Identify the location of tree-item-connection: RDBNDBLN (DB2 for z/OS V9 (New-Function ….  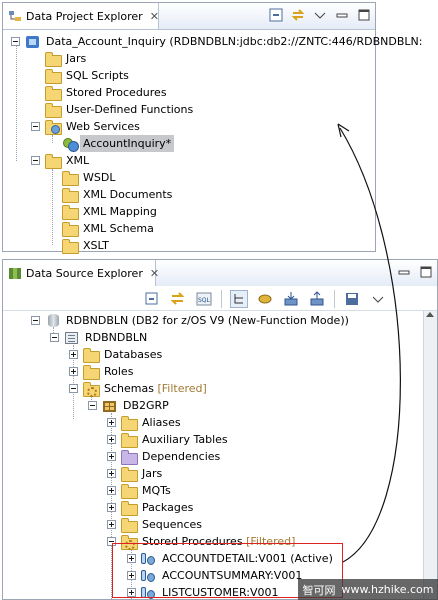
(190, 320).